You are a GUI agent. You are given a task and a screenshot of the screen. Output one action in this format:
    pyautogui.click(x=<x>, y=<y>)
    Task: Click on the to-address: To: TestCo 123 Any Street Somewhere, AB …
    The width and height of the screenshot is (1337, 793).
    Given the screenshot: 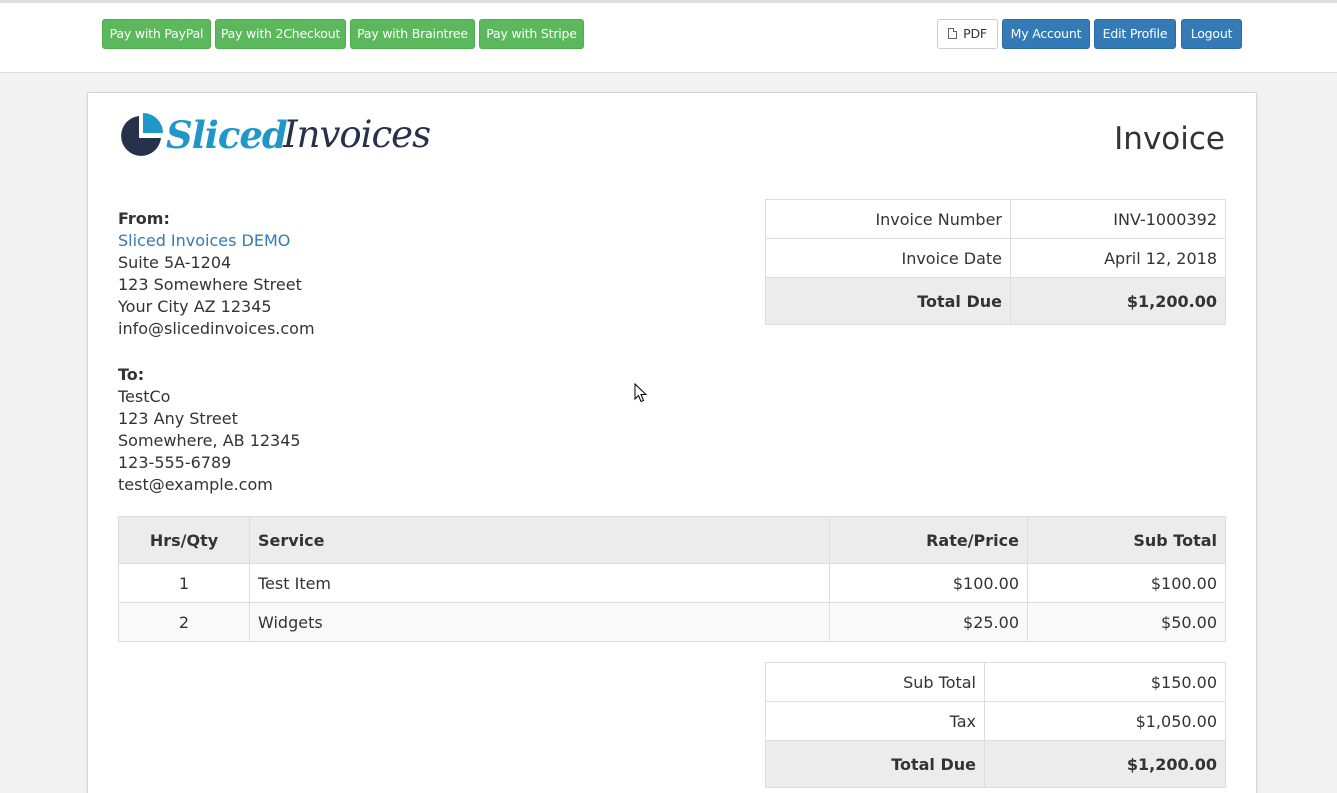 What is the action you would take?
    pyautogui.click(x=209, y=430)
    